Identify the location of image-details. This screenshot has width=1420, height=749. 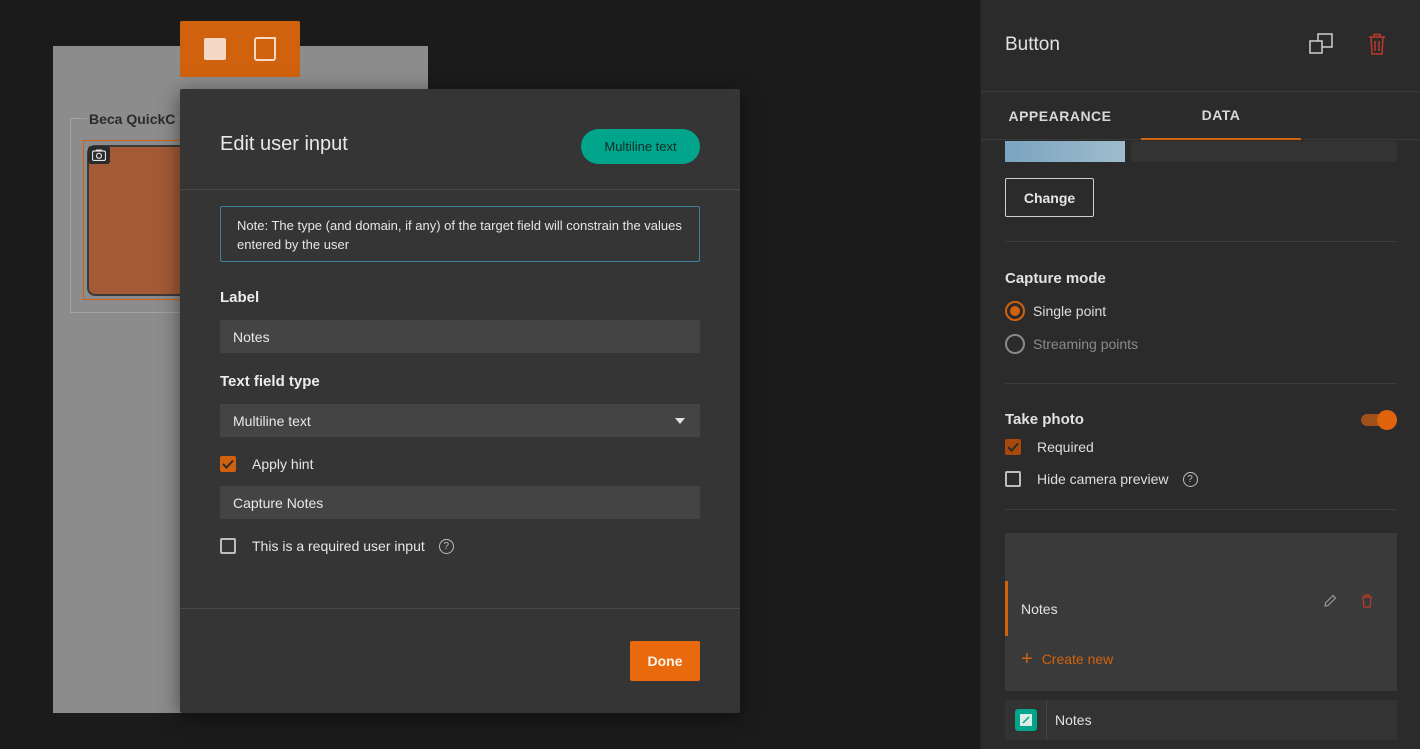
(1264, 151).